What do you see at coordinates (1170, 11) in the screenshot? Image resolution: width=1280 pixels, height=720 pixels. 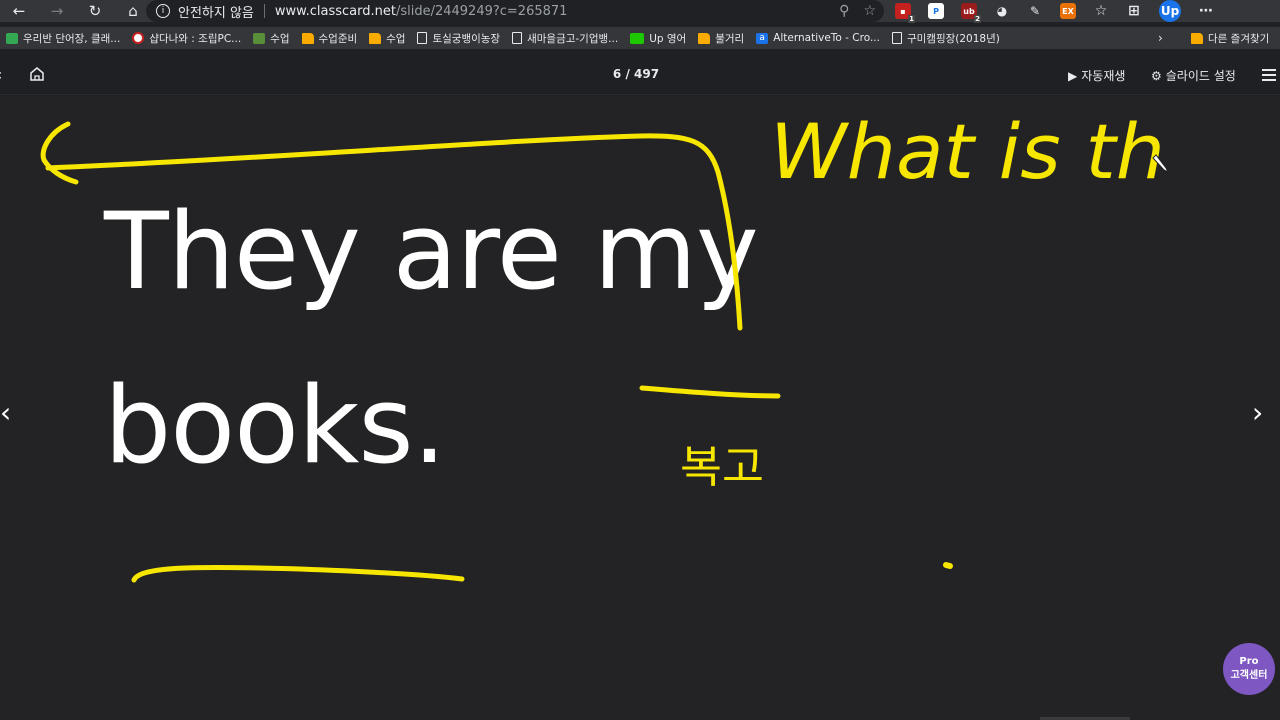 I see `profile-avatar: Up` at bounding box center [1170, 11].